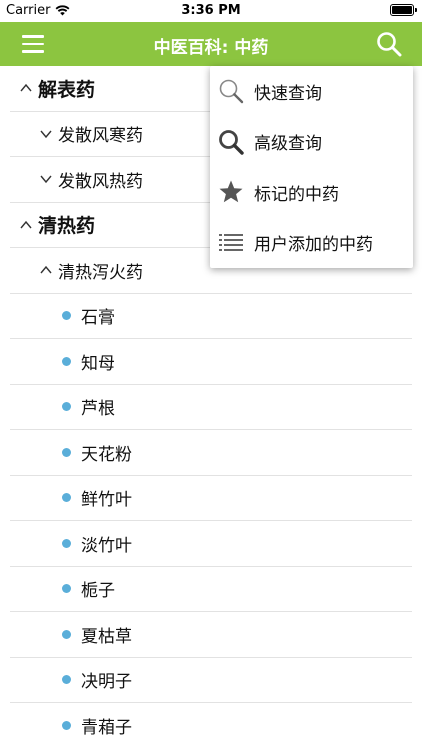 This screenshot has height=750, width=422. What do you see at coordinates (98, 318) in the screenshot?
I see `tree-row-label: 石膏` at bounding box center [98, 318].